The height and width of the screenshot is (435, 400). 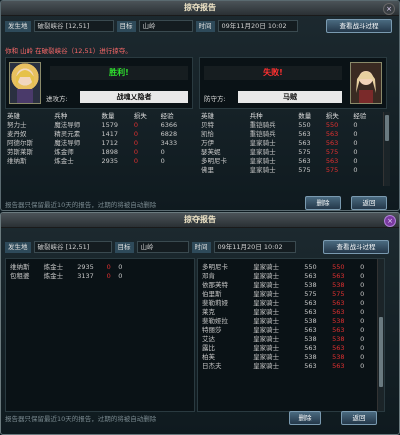 What do you see at coordinates (73, 26) in the screenshot?
I see `origin-value: 破裂峡谷 [12,51]` at bounding box center [73, 26].